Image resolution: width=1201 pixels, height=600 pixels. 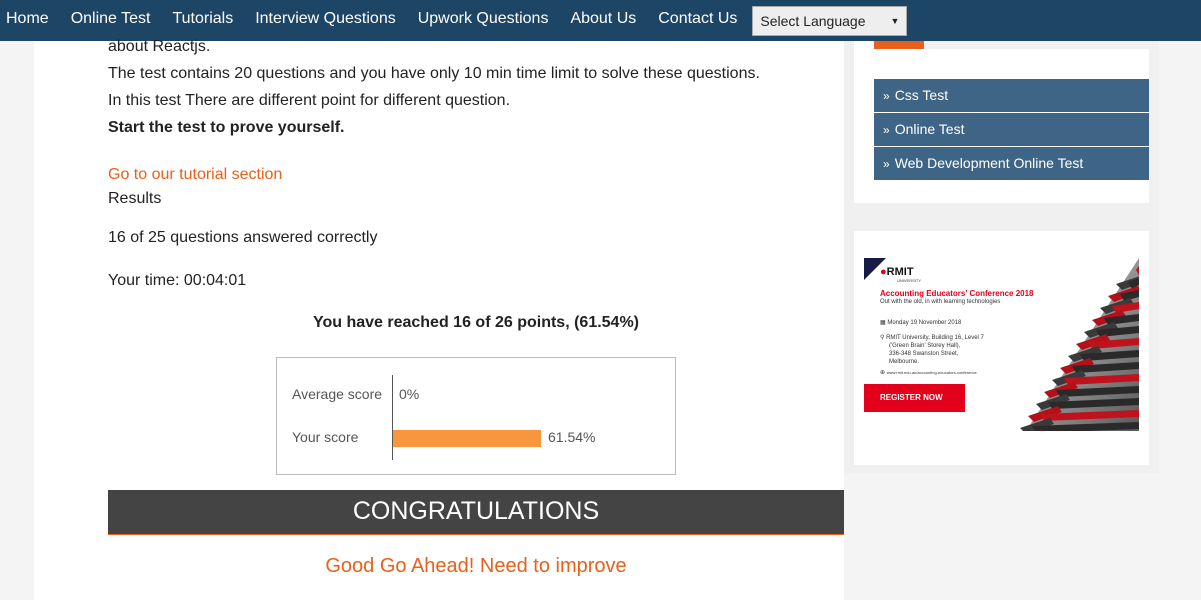 I want to click on panel-accent, so click(x=899, y=45).